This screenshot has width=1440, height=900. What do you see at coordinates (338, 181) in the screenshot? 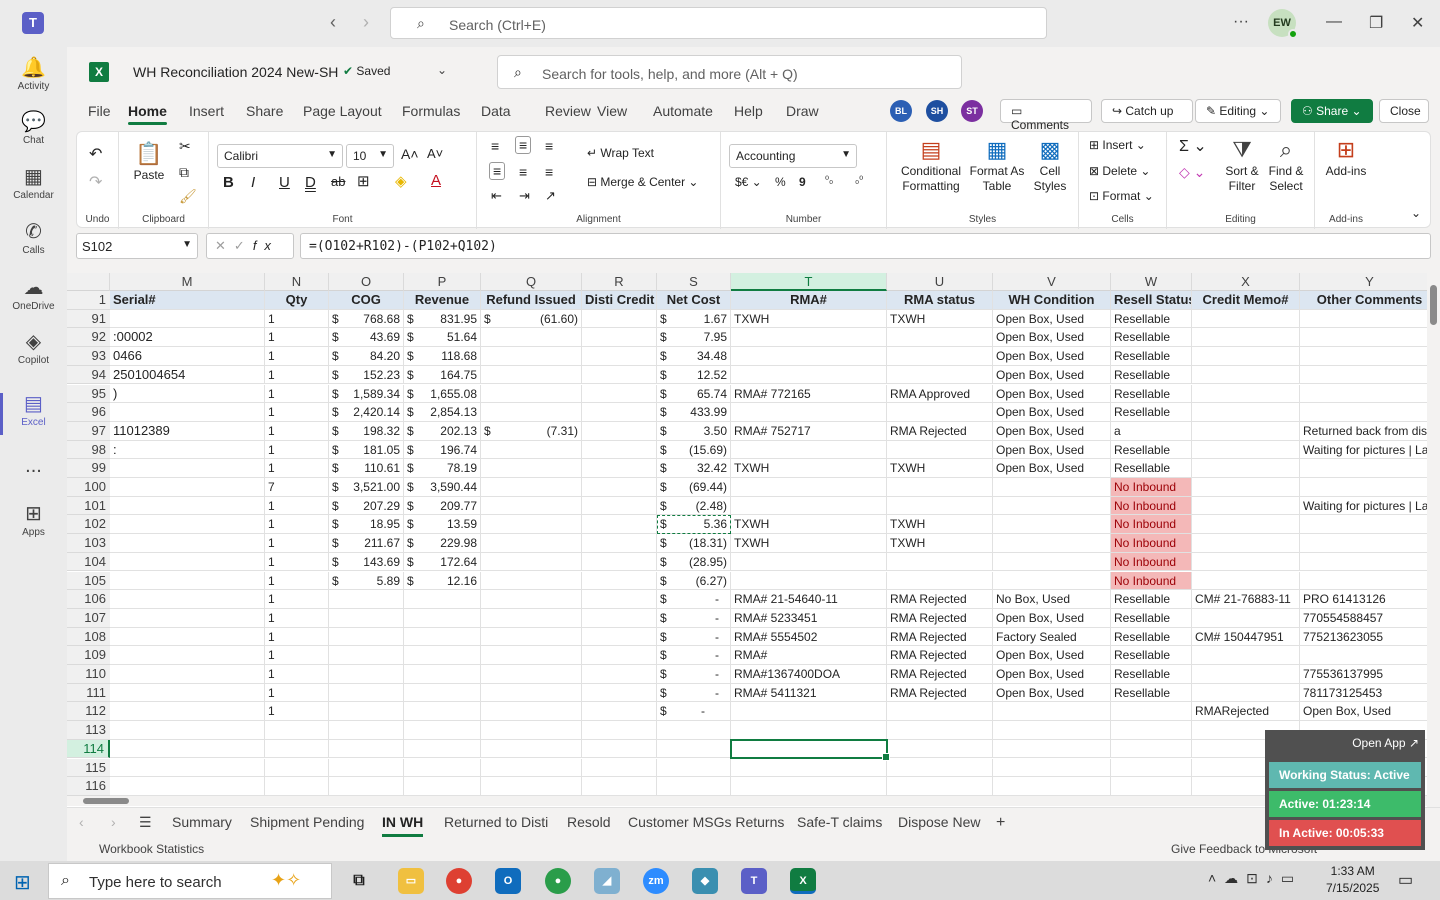
I see `strikethrough-icon: ab` at bounding box center [338, 181].